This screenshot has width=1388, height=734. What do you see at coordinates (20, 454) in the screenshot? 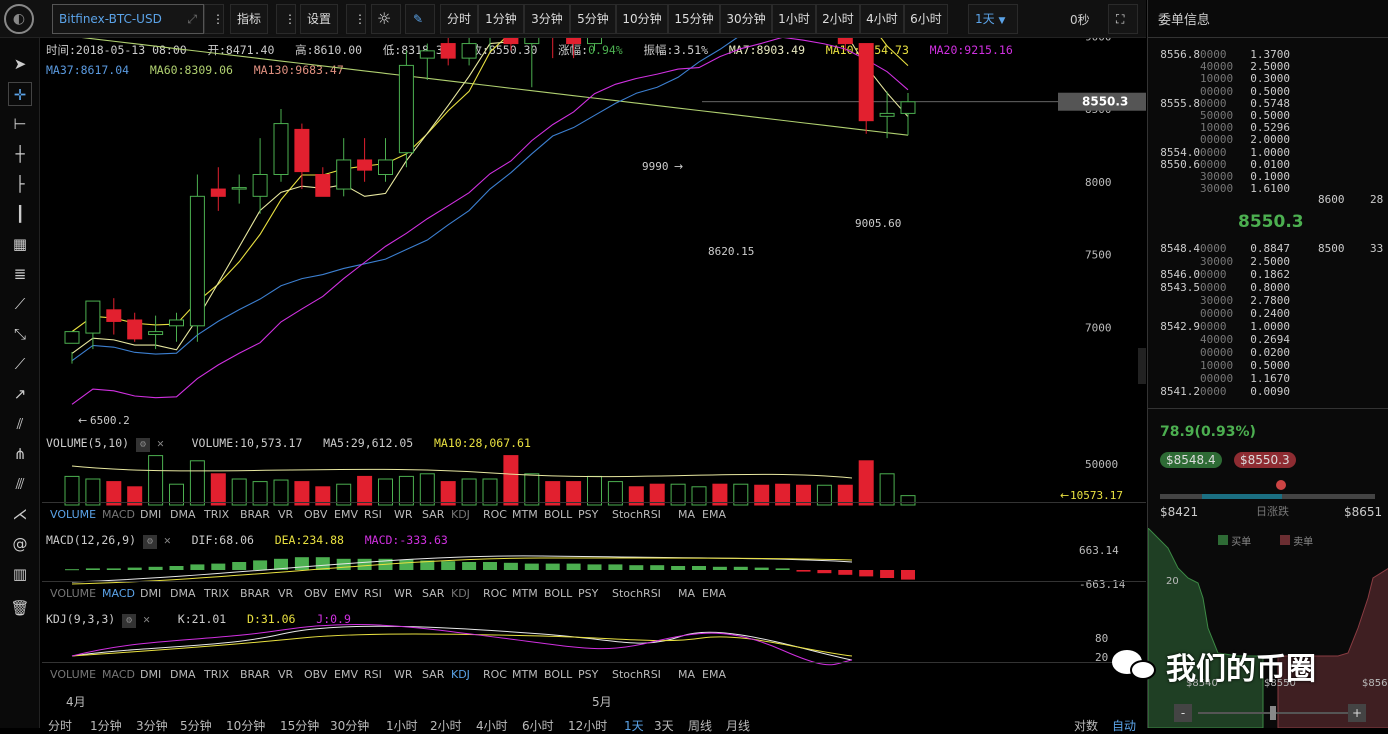
I see `pitchfork-icon: ⋔` at bounding box center [20, 454].